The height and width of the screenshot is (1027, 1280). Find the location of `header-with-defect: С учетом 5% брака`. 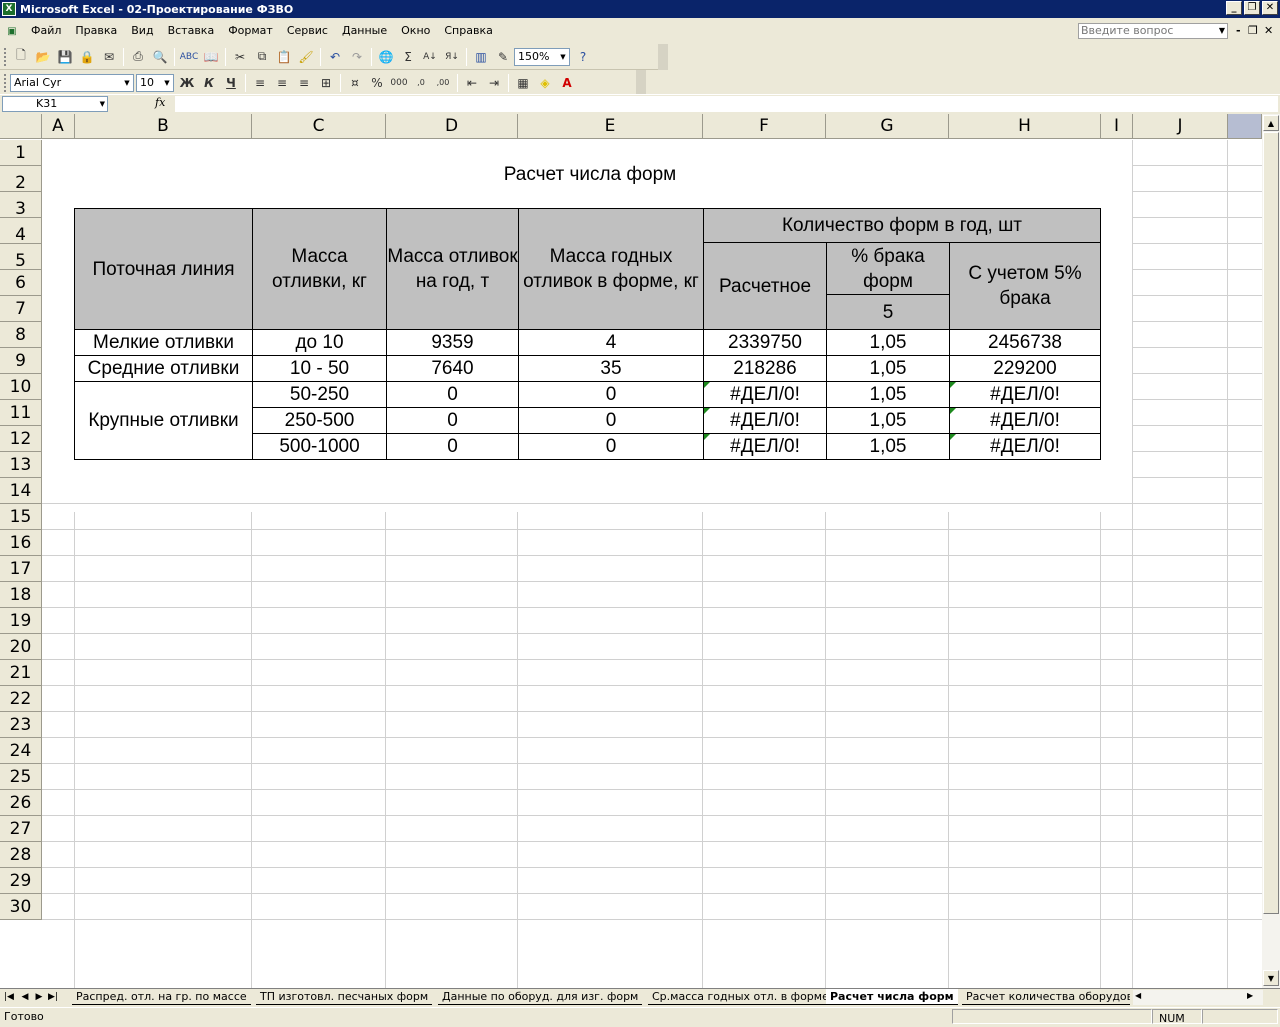

header-with-defect: С учетом 5% брака is located at coordinates (1025, 286).